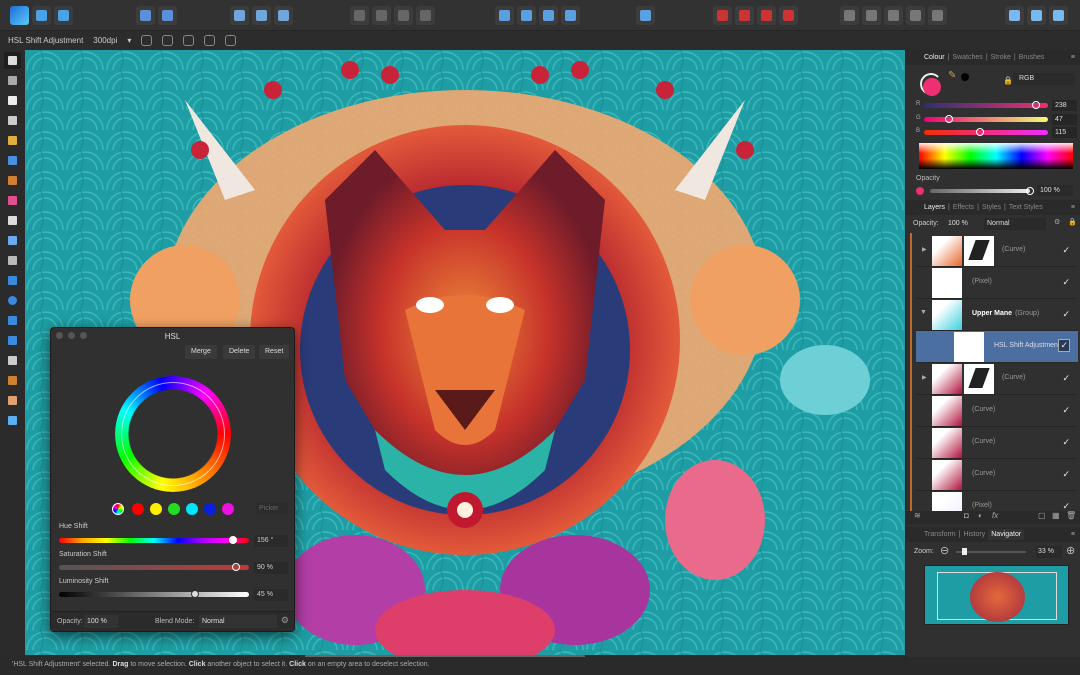 The height and width of the screenshot is (675, 1080). Describe the element at coordinates (12, 360) in the screenshot. I see `text-tool-icon` at that location.